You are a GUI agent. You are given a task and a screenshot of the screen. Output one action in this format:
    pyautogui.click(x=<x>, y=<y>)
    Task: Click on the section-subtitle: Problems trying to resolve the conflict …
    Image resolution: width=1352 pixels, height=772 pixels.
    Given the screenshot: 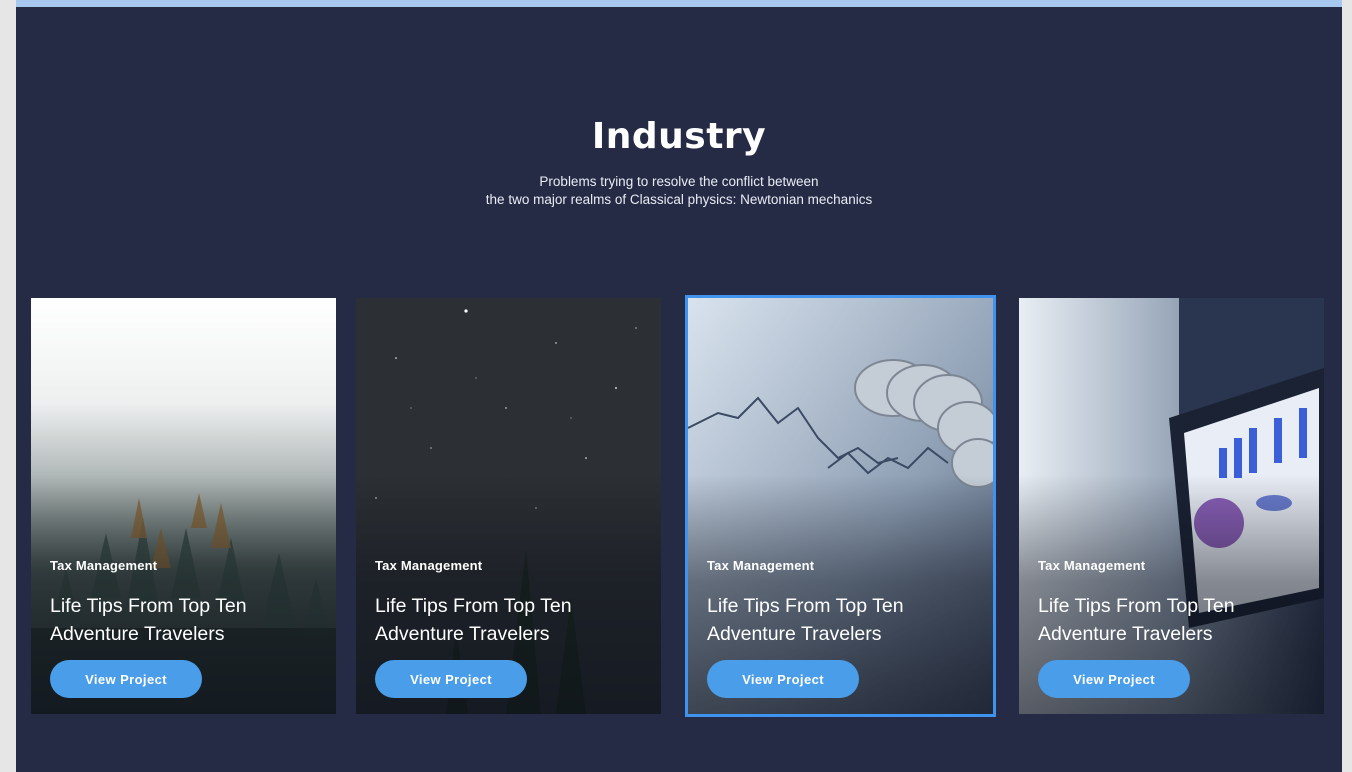 What is the action you would take?
    pyautogui.click(x=679, y=191)
    